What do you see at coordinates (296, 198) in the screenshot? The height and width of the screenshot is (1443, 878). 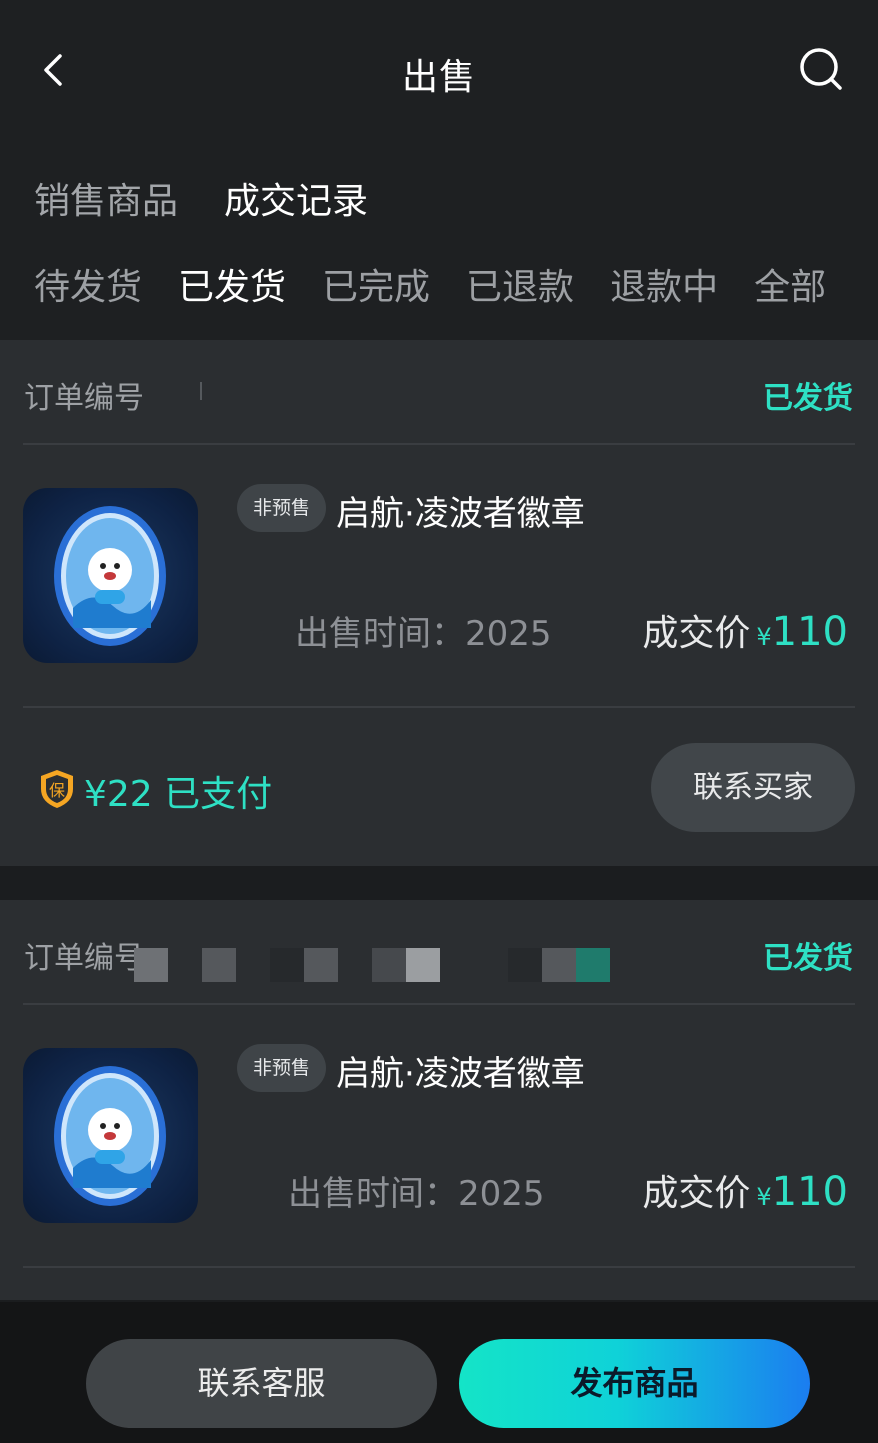 I see `tab-deal-records: 成交记录` at bounding box center [296, 198].